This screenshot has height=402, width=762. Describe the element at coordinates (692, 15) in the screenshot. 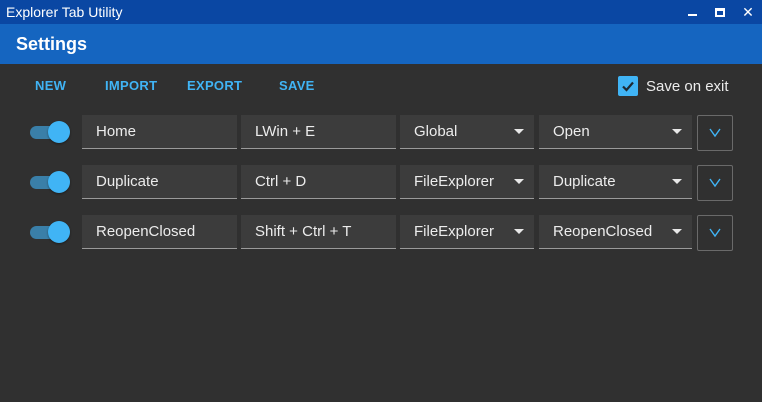

I see `minimize-icon` at that location.